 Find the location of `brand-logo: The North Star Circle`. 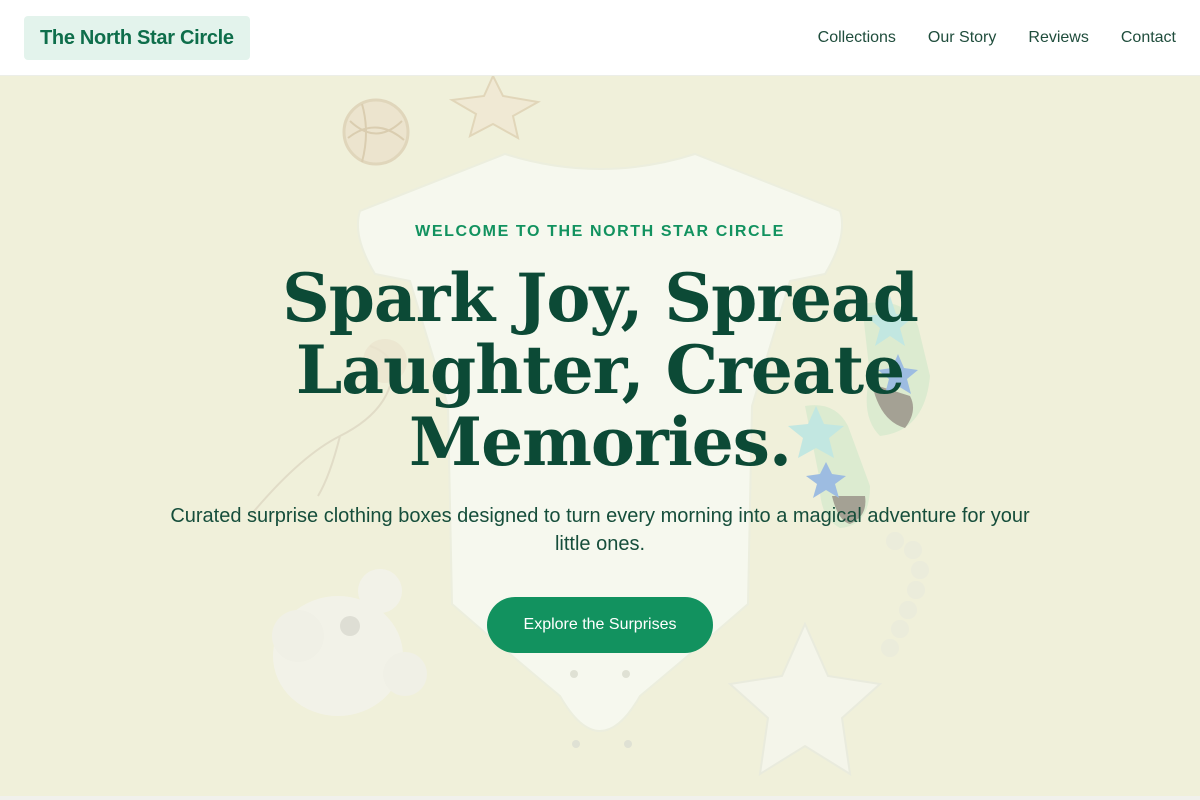

brand-logo: The North Star Circle is located at coordinates (137, 37).